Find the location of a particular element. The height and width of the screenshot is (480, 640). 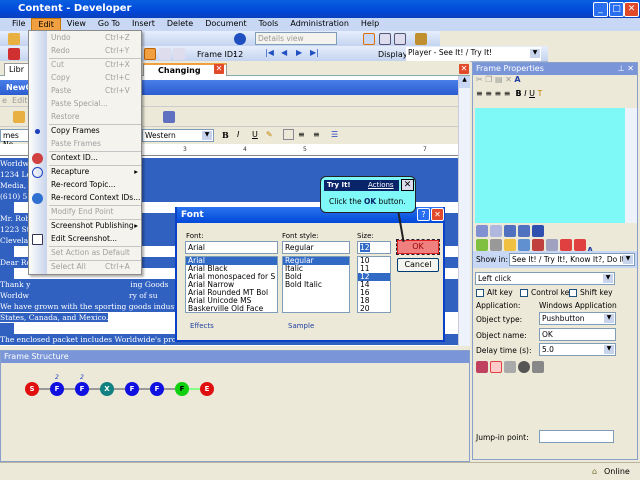

style-list: Regular Italic Bold Bold Italic is located at coordinates (316, 284).